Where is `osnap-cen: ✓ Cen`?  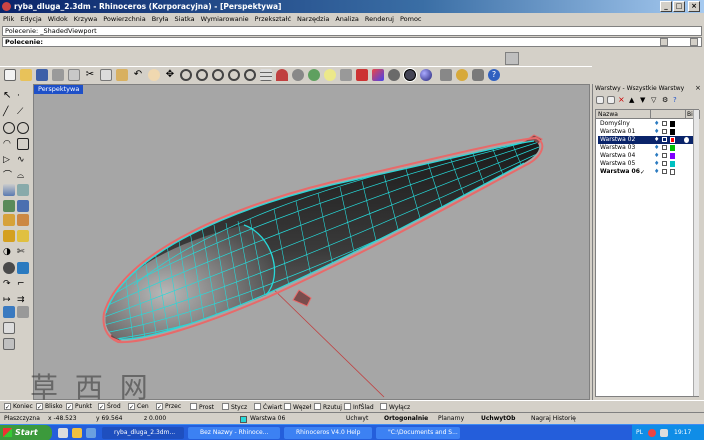 osnap-cen: ✓ Cen is located at coordinates (138, 407).